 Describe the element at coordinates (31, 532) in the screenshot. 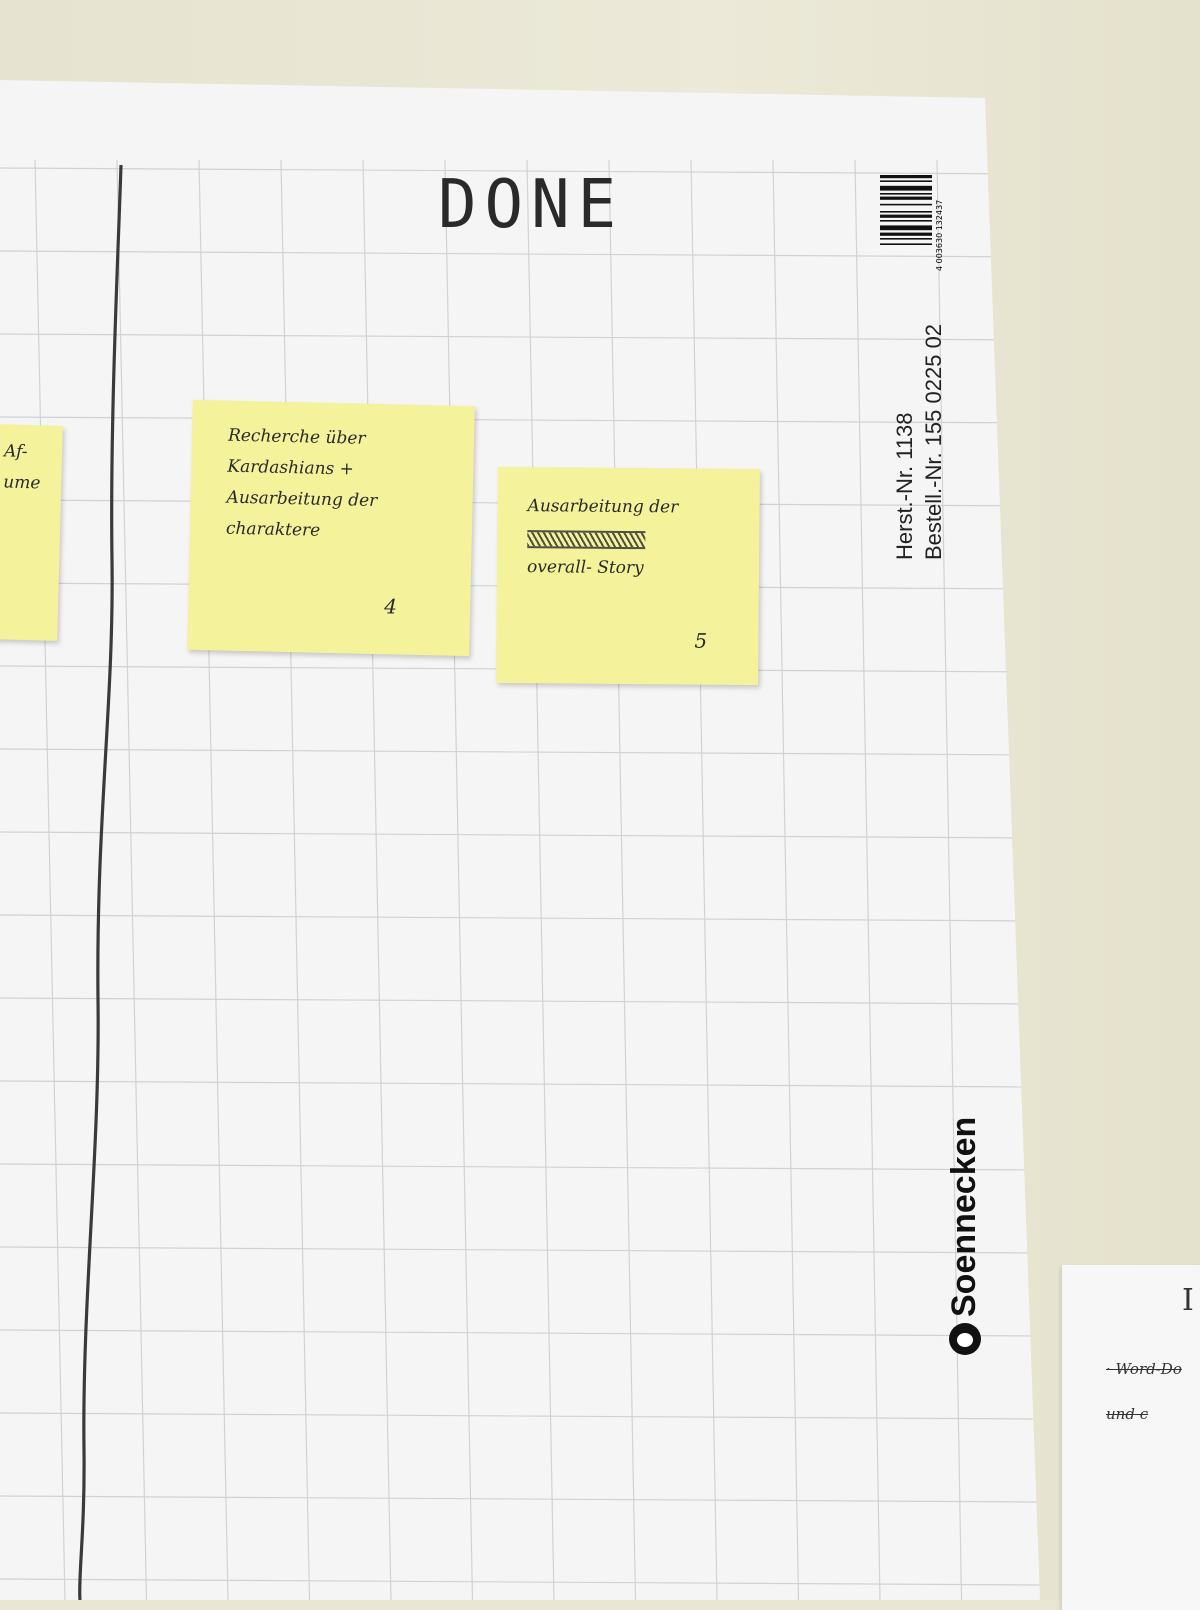

I see `sticky-note-partial: Af- ume` at that location.